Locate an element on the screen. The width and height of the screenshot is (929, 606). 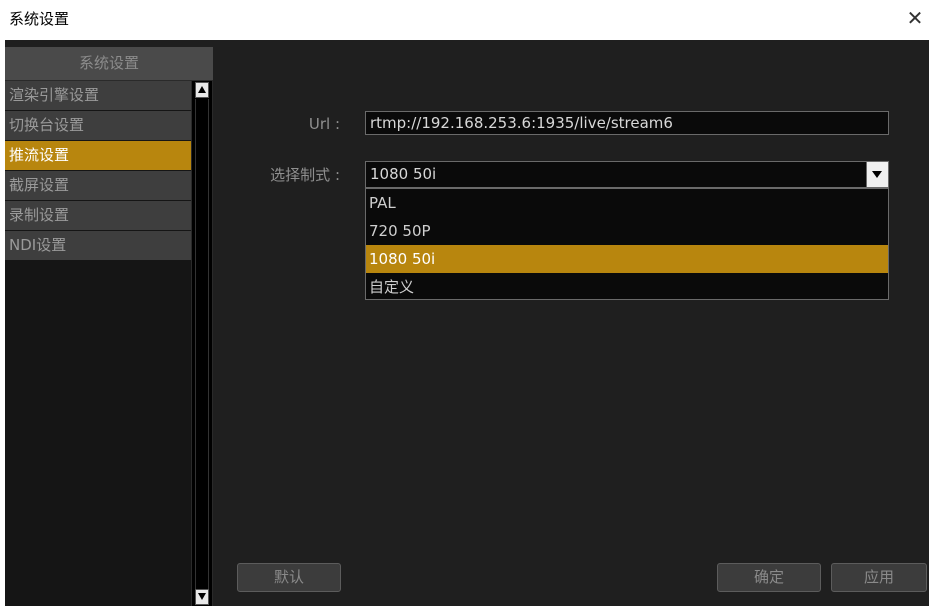
arrow-up-icon is located at coordinates (202, 89).